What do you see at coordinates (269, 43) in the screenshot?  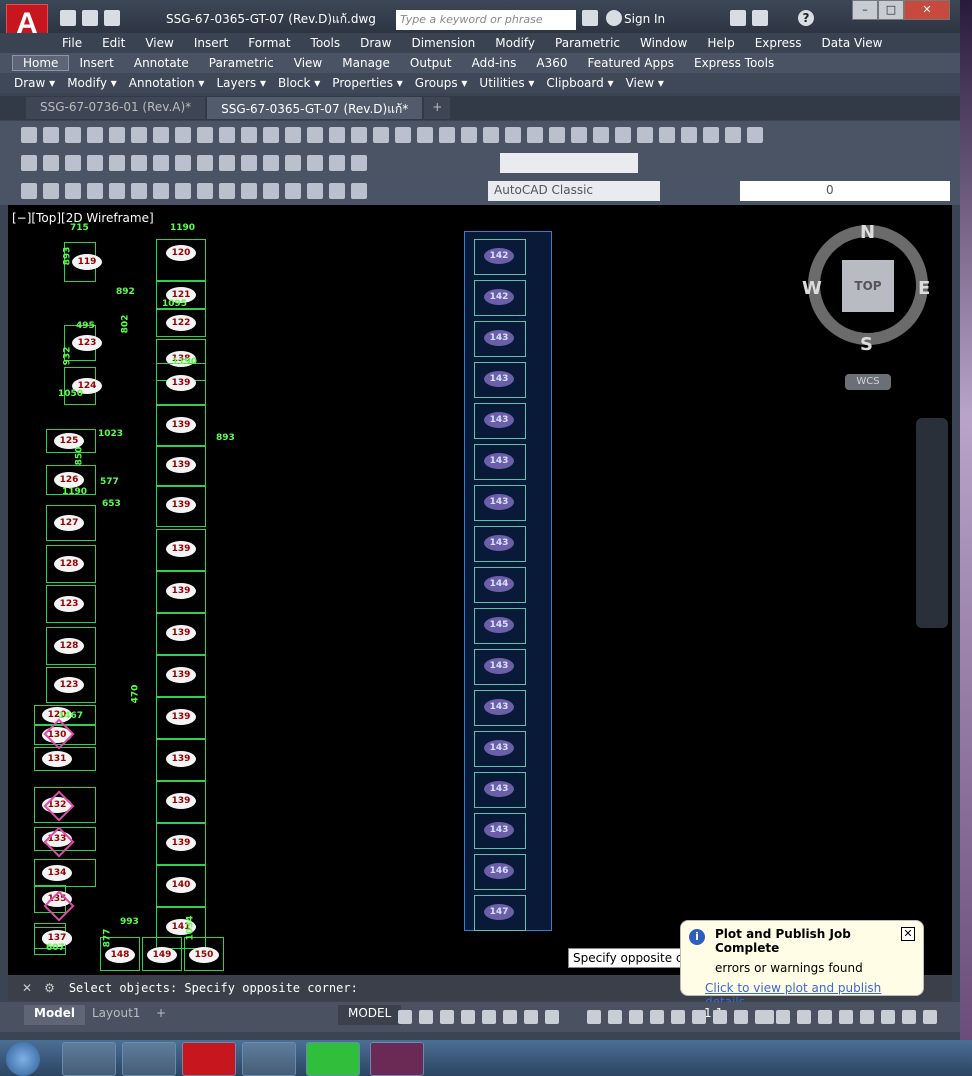 I see `menu-item: Format` at bounding box center [269, 43].